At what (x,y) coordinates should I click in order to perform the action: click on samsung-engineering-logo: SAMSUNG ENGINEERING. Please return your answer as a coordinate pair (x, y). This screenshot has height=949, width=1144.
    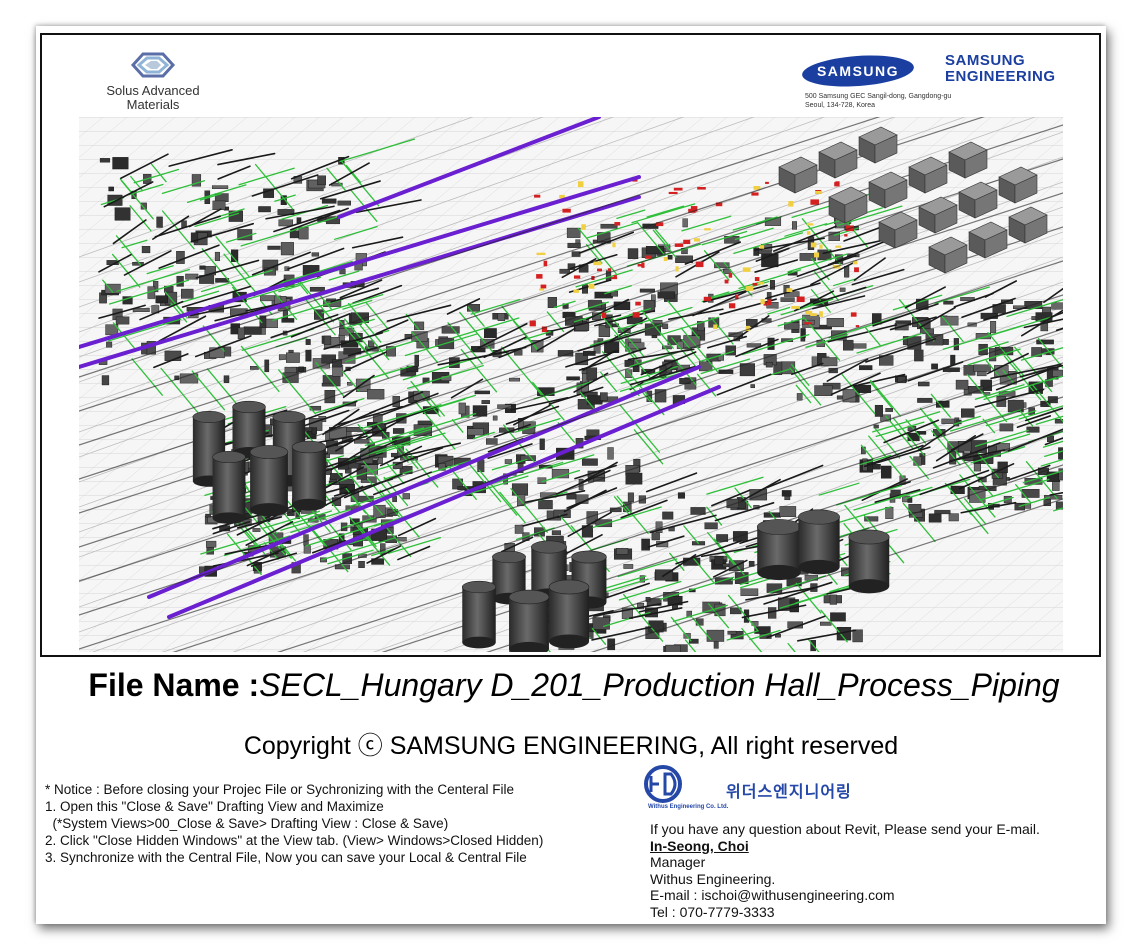
    Looking at the image, I should click on (1000, 69).